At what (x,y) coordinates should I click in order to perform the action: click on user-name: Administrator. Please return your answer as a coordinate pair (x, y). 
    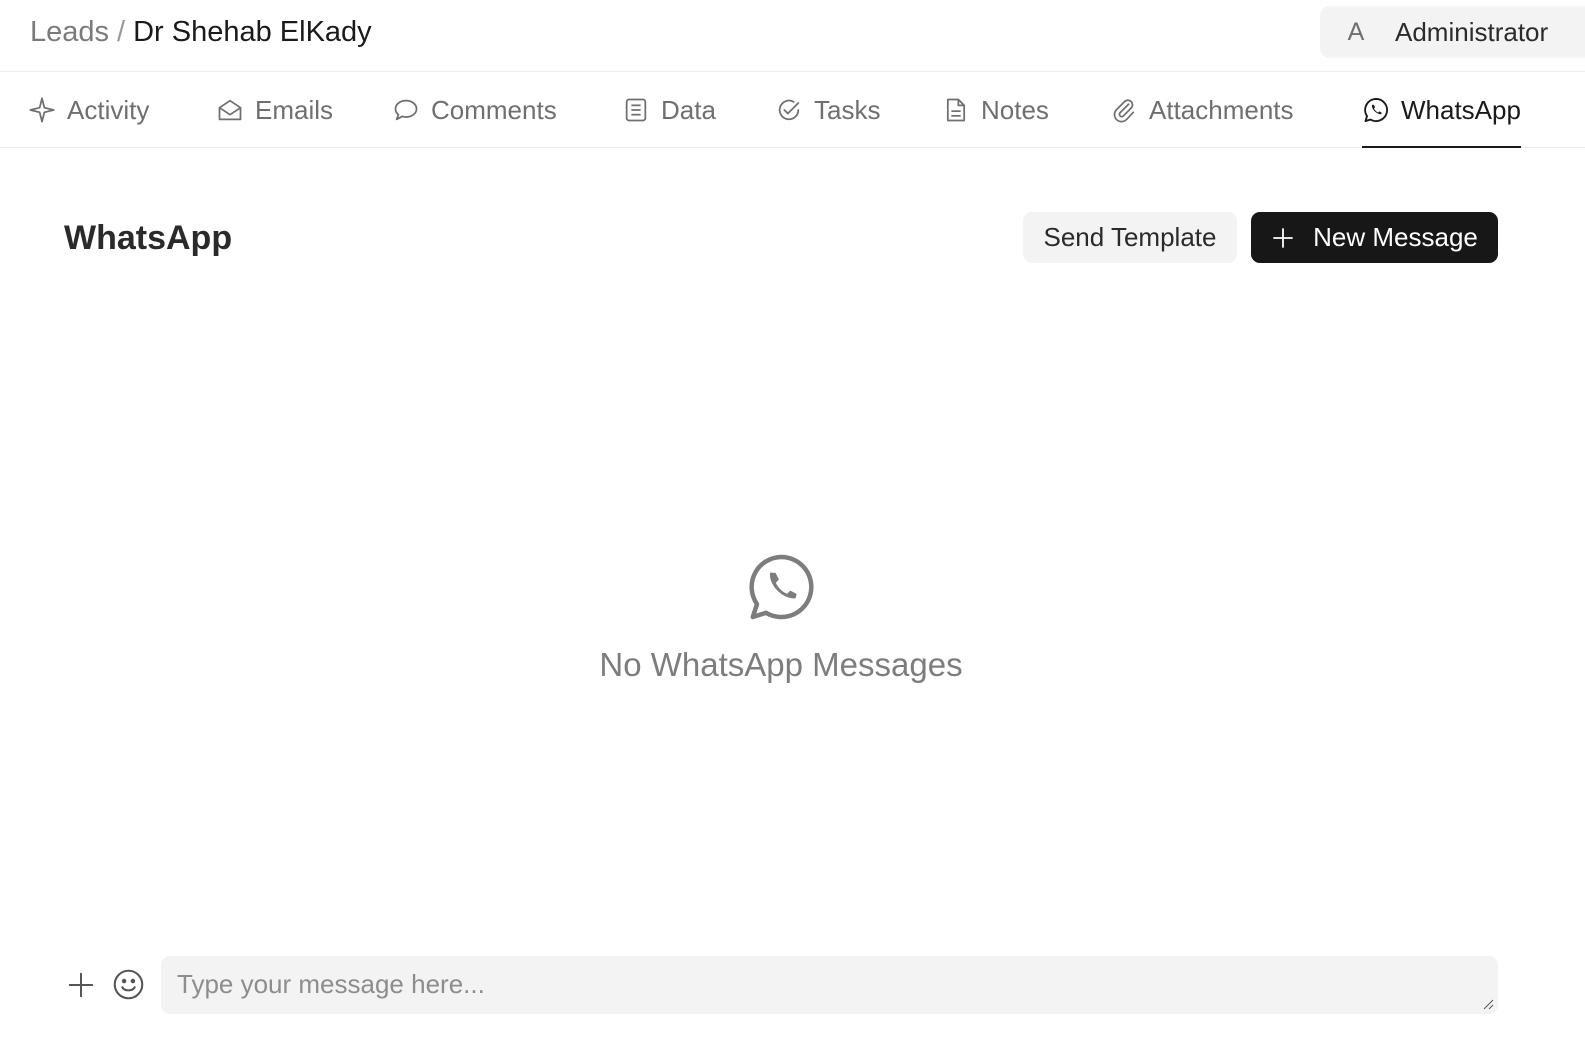
    Looking at the image, I should click on (1472, 31).